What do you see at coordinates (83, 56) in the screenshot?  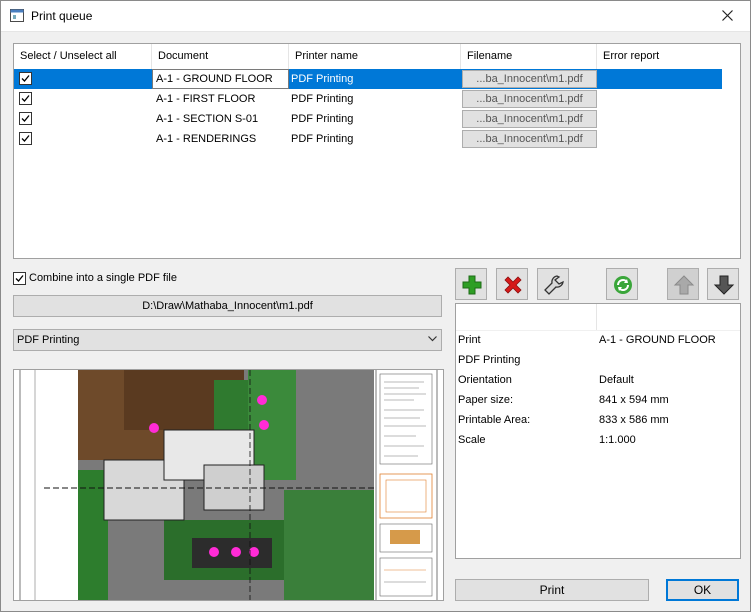 I see `header-select-all: Select / Unselect all` at bounding box center [83, 56].